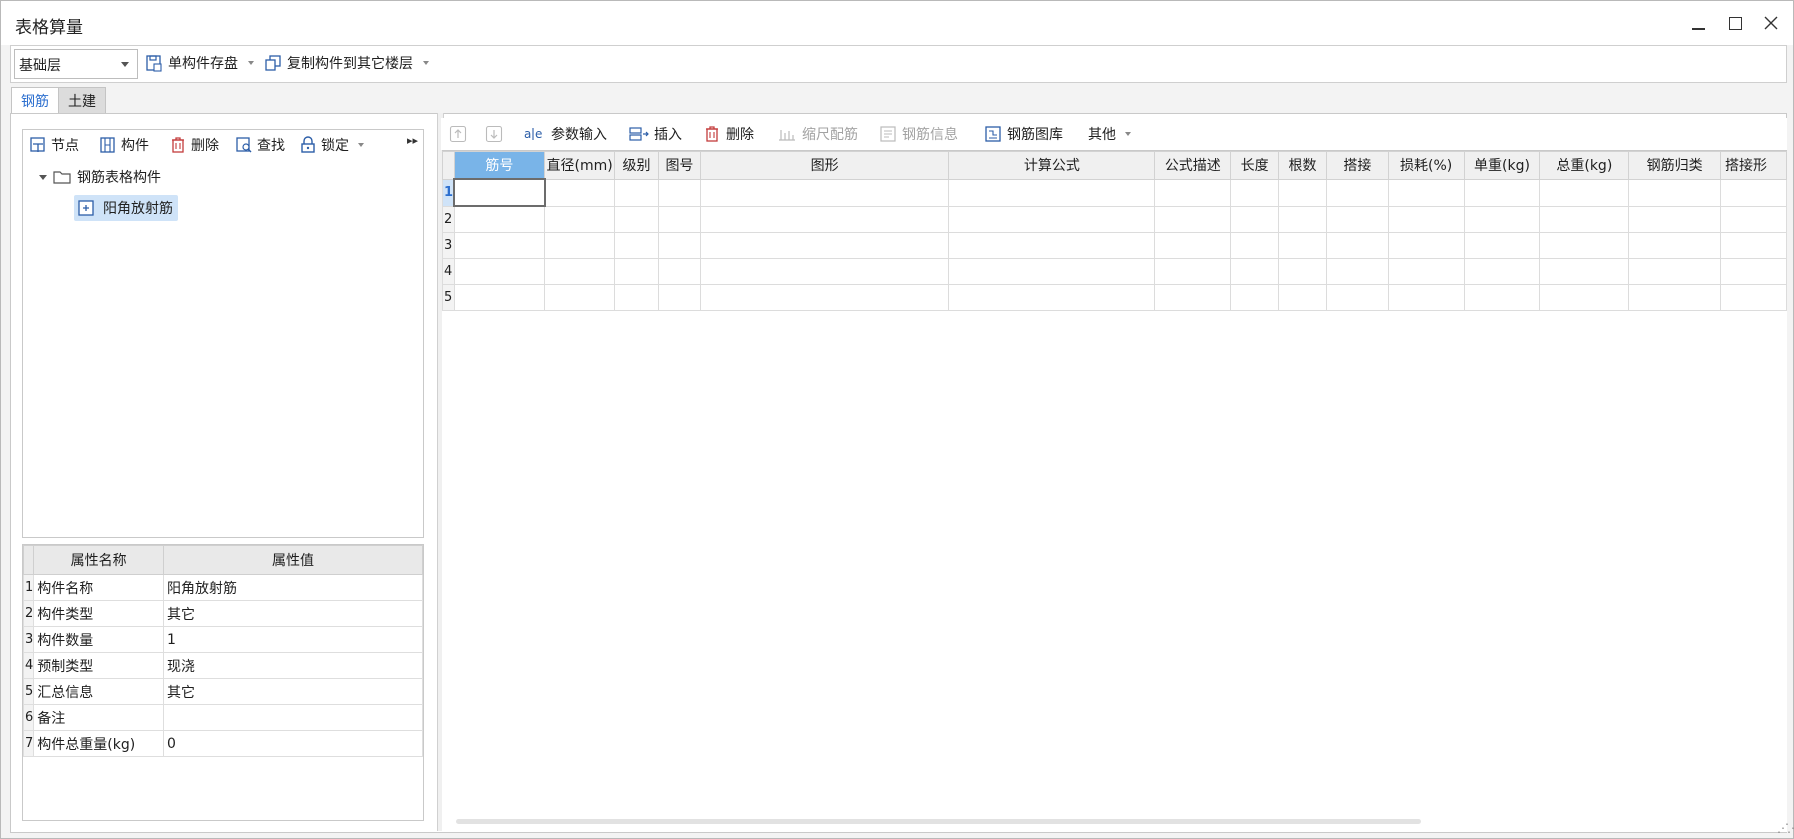 The height and width of the screenshot is (839, 1794). I want to click on property-row: 1 构件名称 阳角放射筋, so click(222, 587).